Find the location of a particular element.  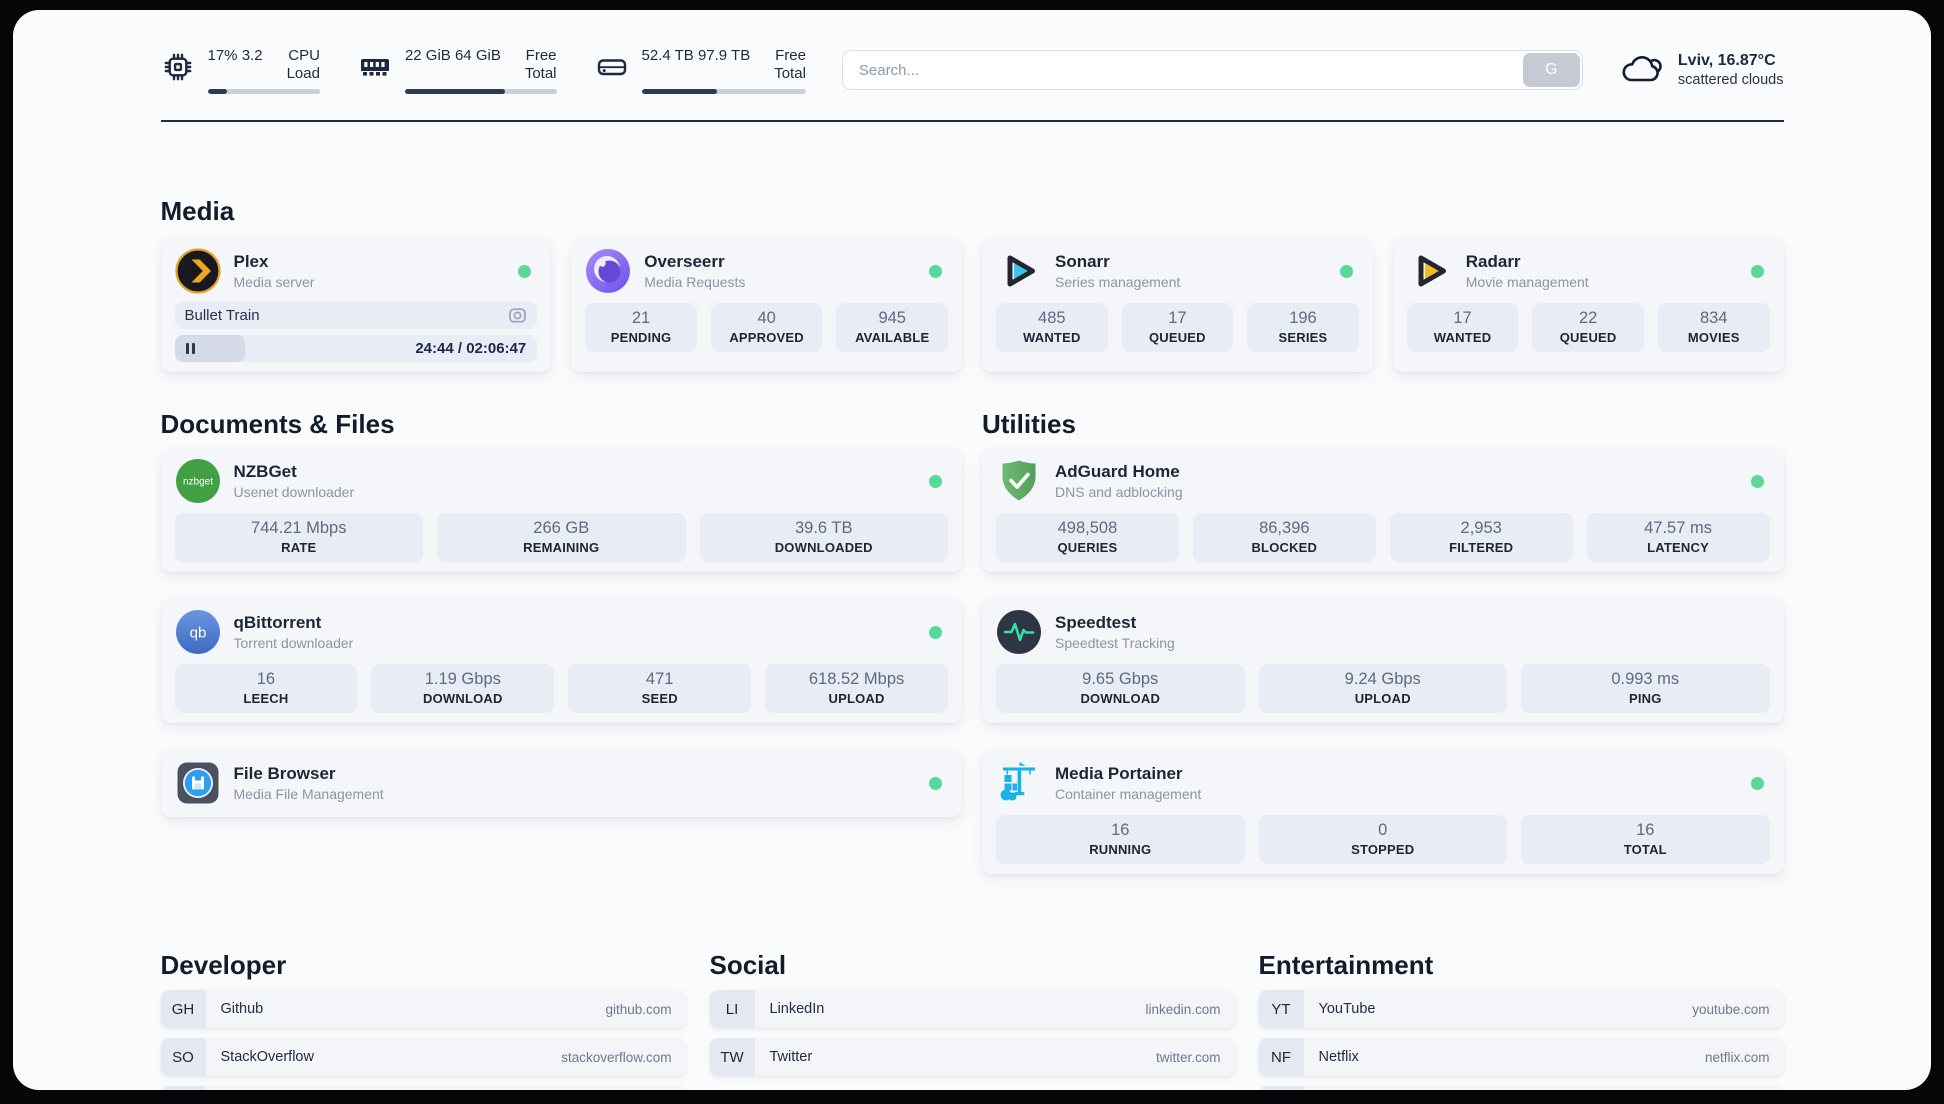

cloud-icon is located at coordinates (1642, 68).